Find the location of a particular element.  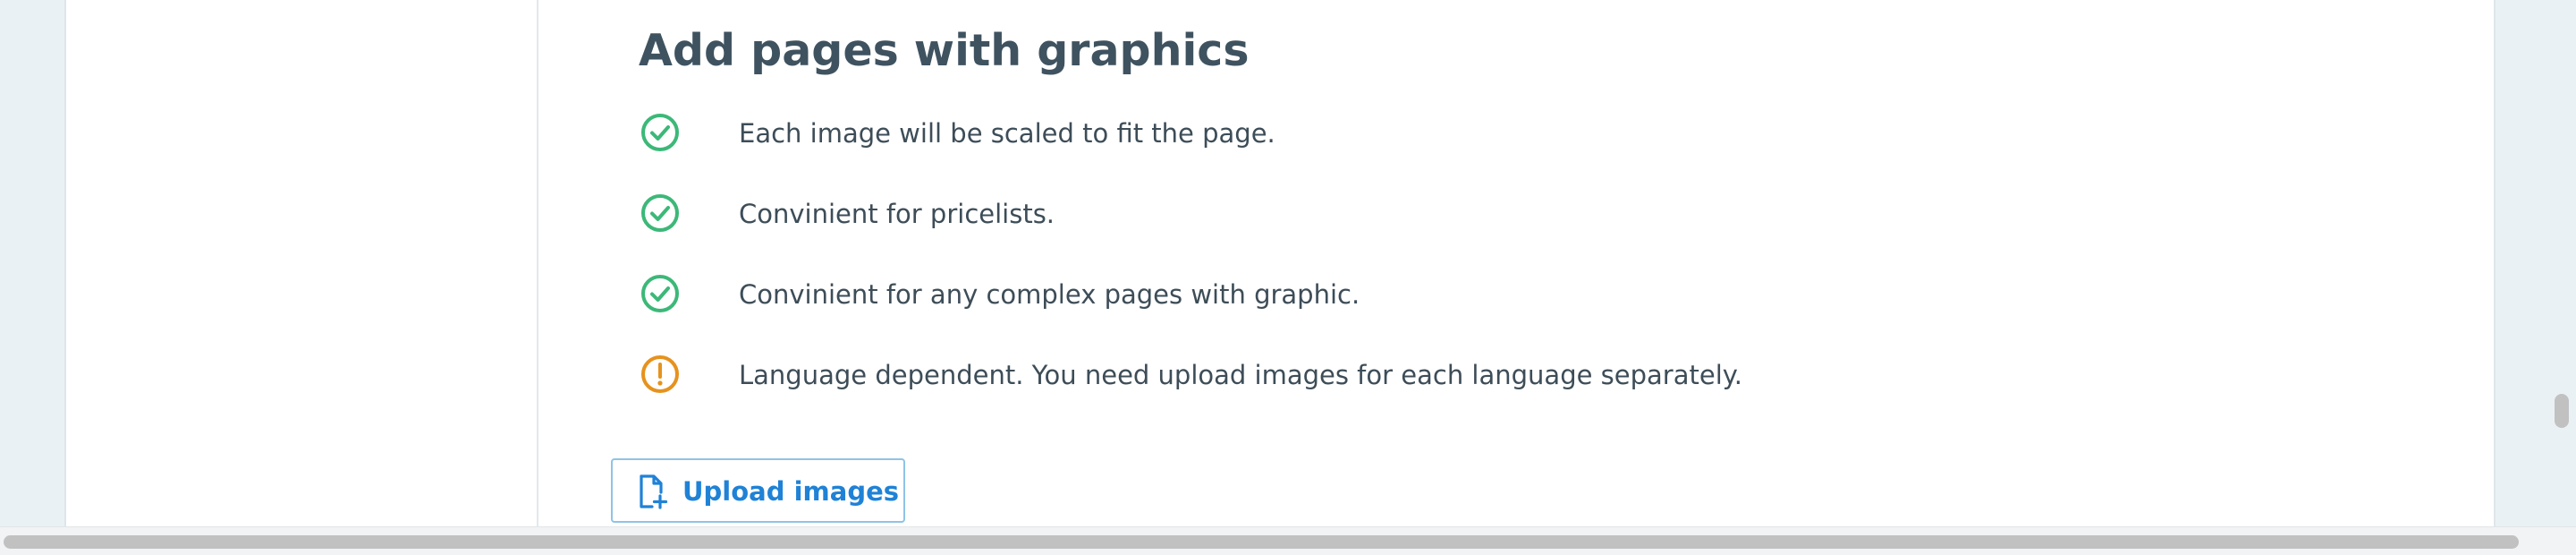

horizontal-scrollbar is located at coordinates (1288, 540).